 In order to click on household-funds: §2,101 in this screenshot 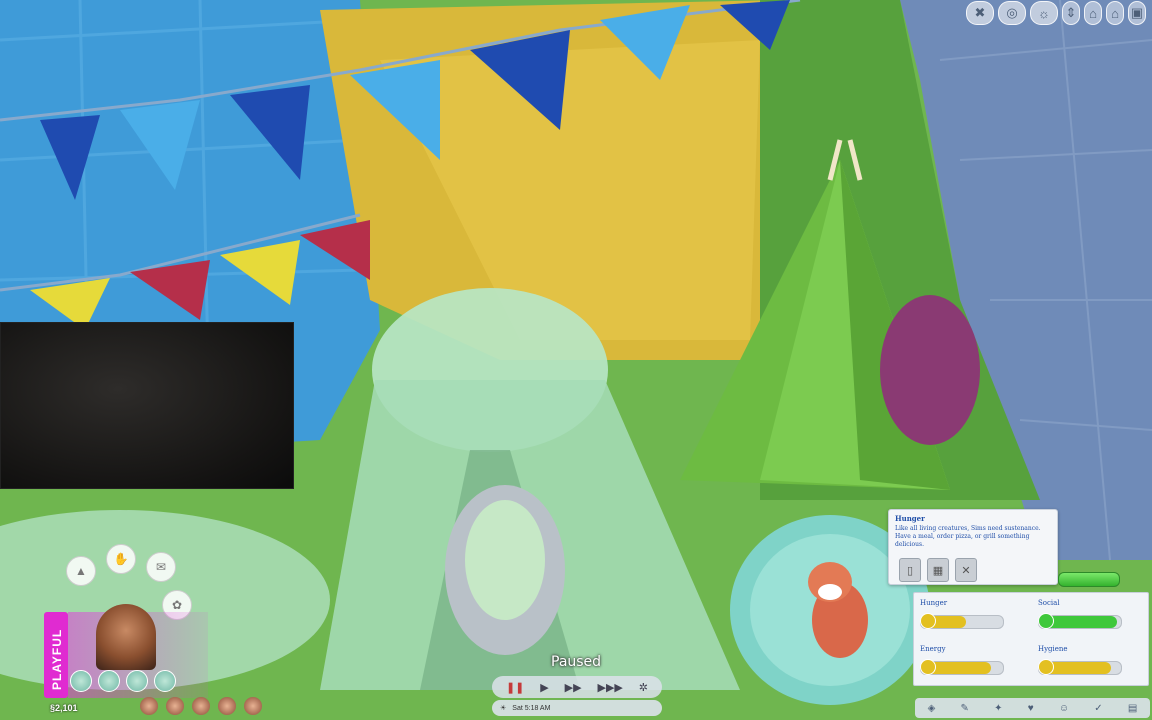, I will do `click(64, 708)`.